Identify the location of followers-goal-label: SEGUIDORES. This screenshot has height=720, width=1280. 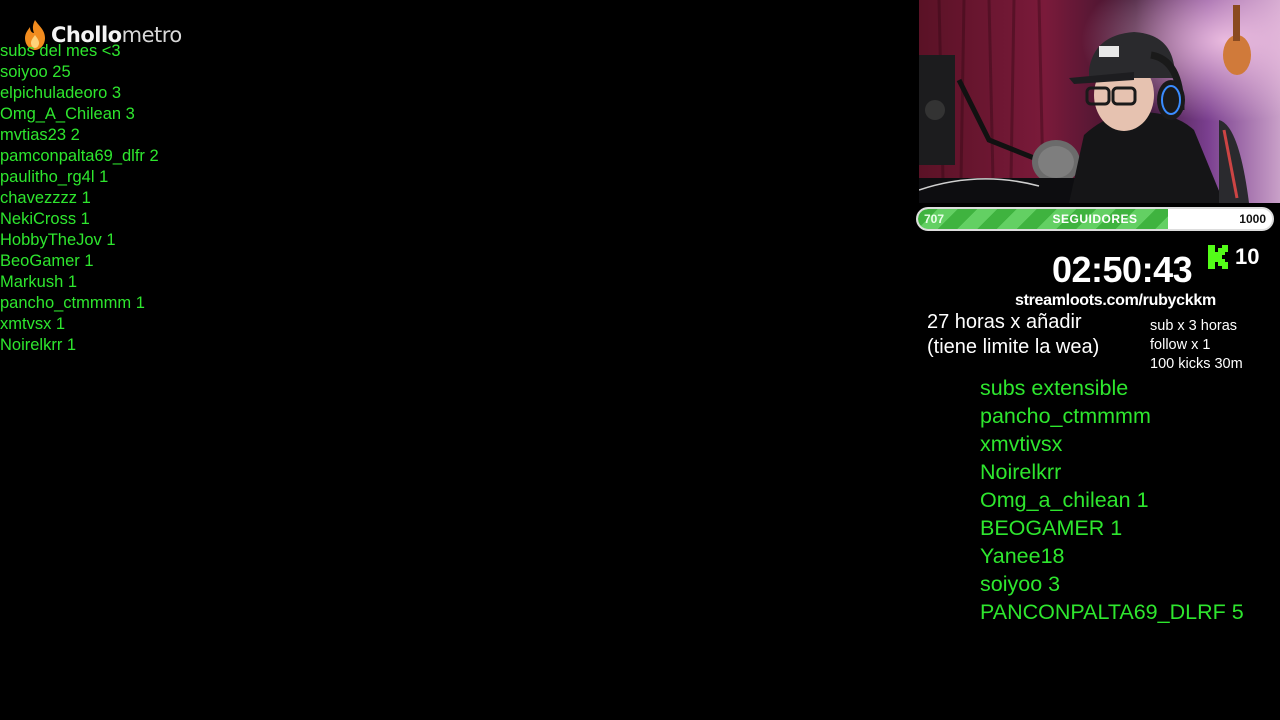
(1095, 219).